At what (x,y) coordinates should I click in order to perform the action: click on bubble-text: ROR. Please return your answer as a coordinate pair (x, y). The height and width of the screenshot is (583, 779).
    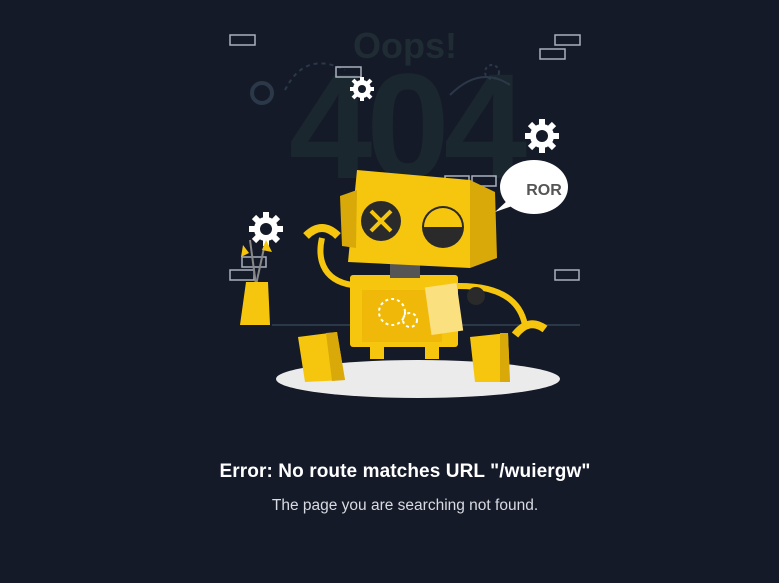
    Looking at the image, I should click on (544, 190).